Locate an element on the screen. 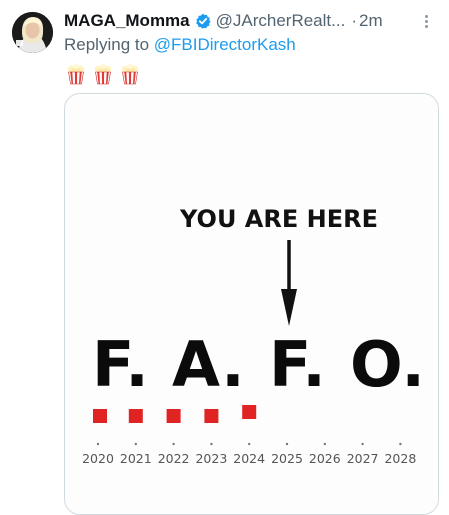 Image resolution: width=449 pixels, height=515 pixels. year-label: 2028 is located at coordinates (400, 458).